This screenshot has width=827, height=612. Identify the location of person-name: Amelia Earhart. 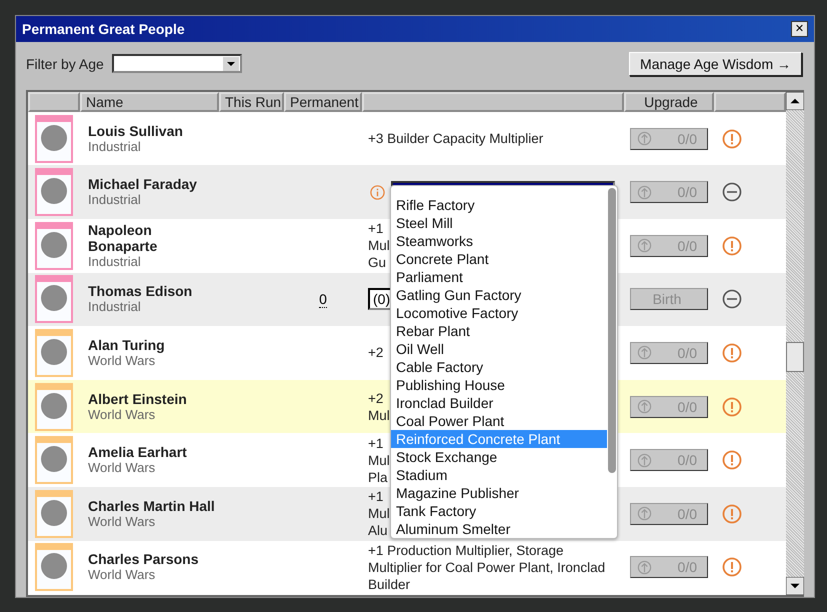
(137, 452).